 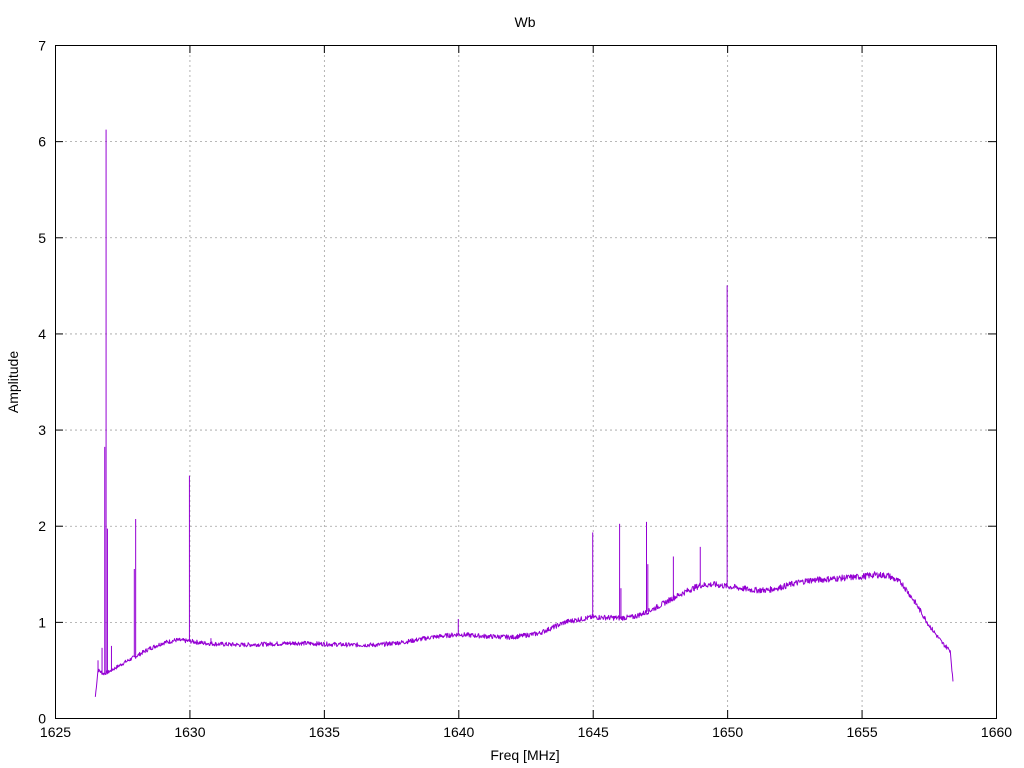 What do you see at coordinates (324, 732) in the screenshot?
I see `x-tick-label: 1635` at bounding box center [324, 732].